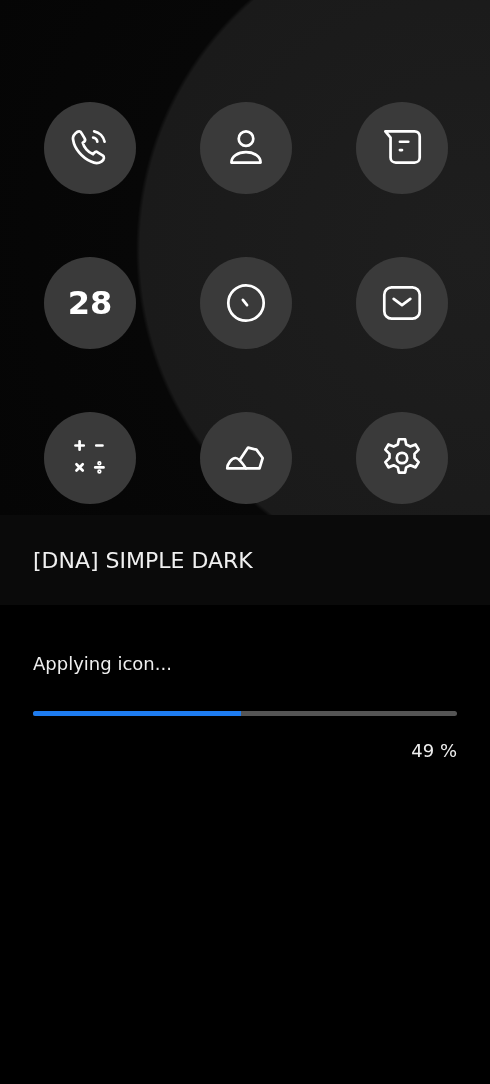  What do you see at coordinates (434, 750) in the screenshot?
I see `progress-percent: 49 %` at bounding box center [434, 750].